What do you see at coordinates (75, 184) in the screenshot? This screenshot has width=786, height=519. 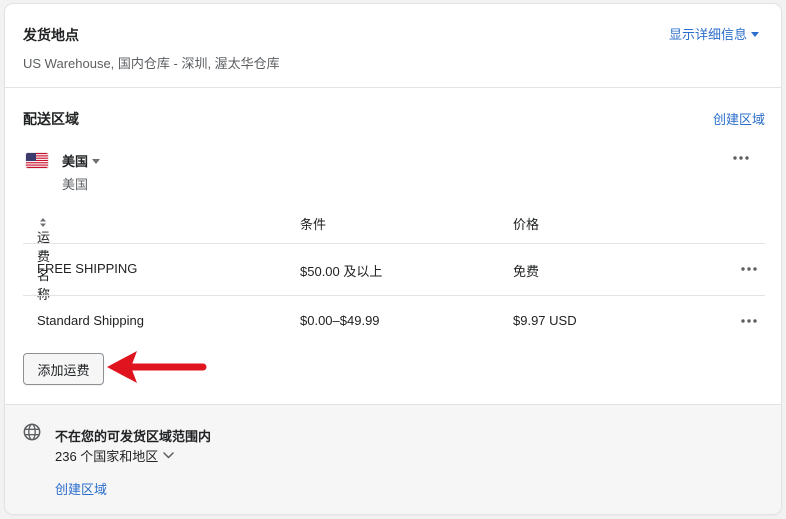 I see `zone-countries: 美国` at bounding box center [75, 184].